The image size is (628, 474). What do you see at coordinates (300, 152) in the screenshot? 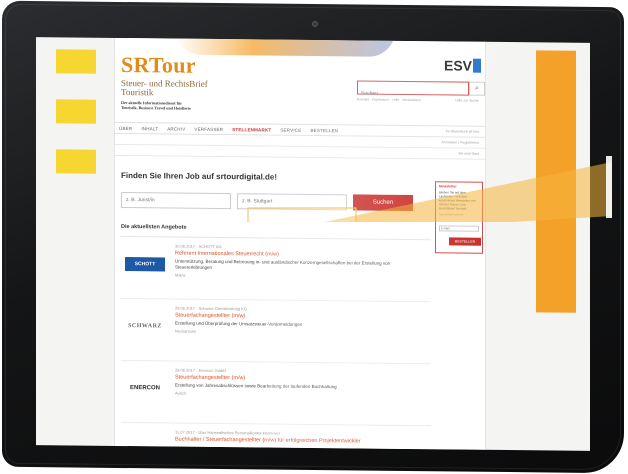
I see `user-status: Sie sind Gast` at bounding box center [300, 152].